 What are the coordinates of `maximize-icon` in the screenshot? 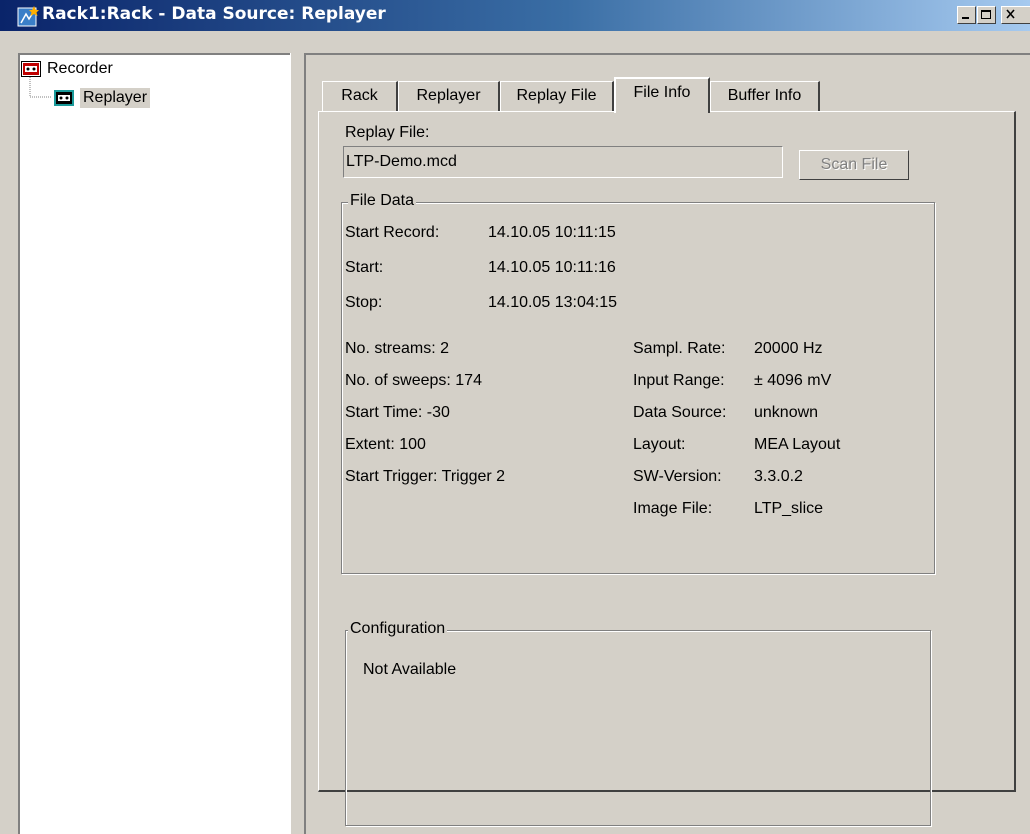 It's located at (986, 14).